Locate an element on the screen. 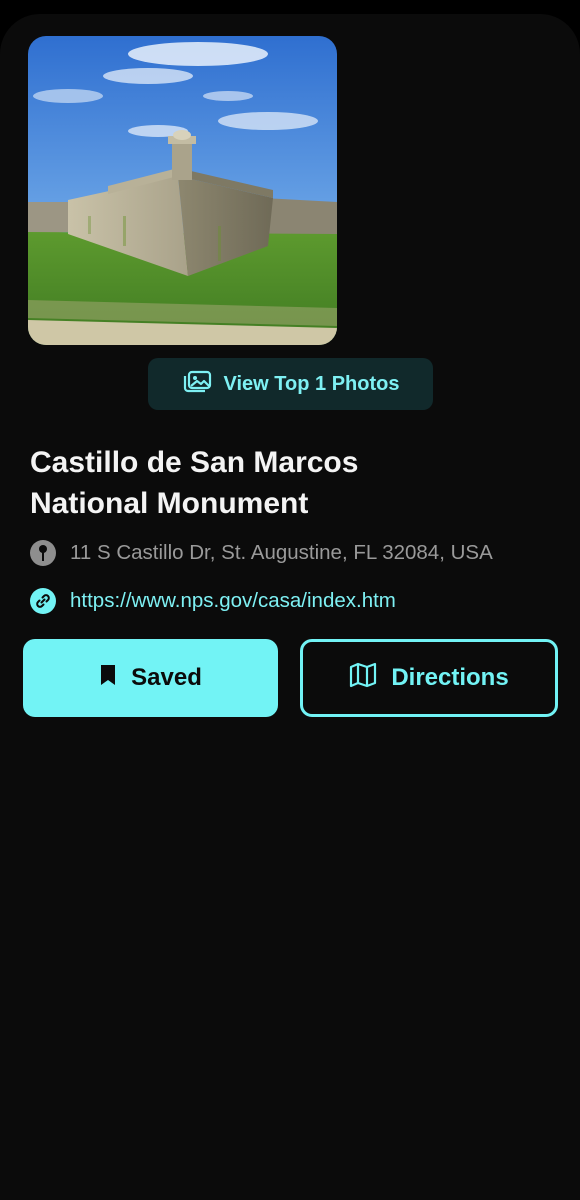  website-row: https://www.nps.gov/casa/index.htm is located at coordinates (213, 601).